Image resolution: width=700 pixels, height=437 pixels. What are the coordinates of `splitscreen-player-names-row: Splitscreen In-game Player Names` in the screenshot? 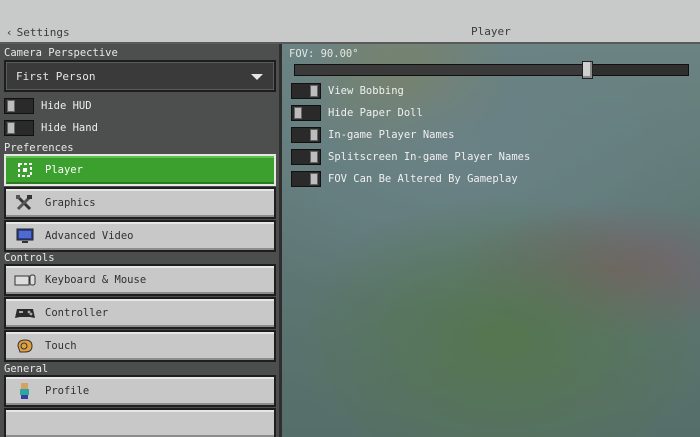 It's located at (410, 157).